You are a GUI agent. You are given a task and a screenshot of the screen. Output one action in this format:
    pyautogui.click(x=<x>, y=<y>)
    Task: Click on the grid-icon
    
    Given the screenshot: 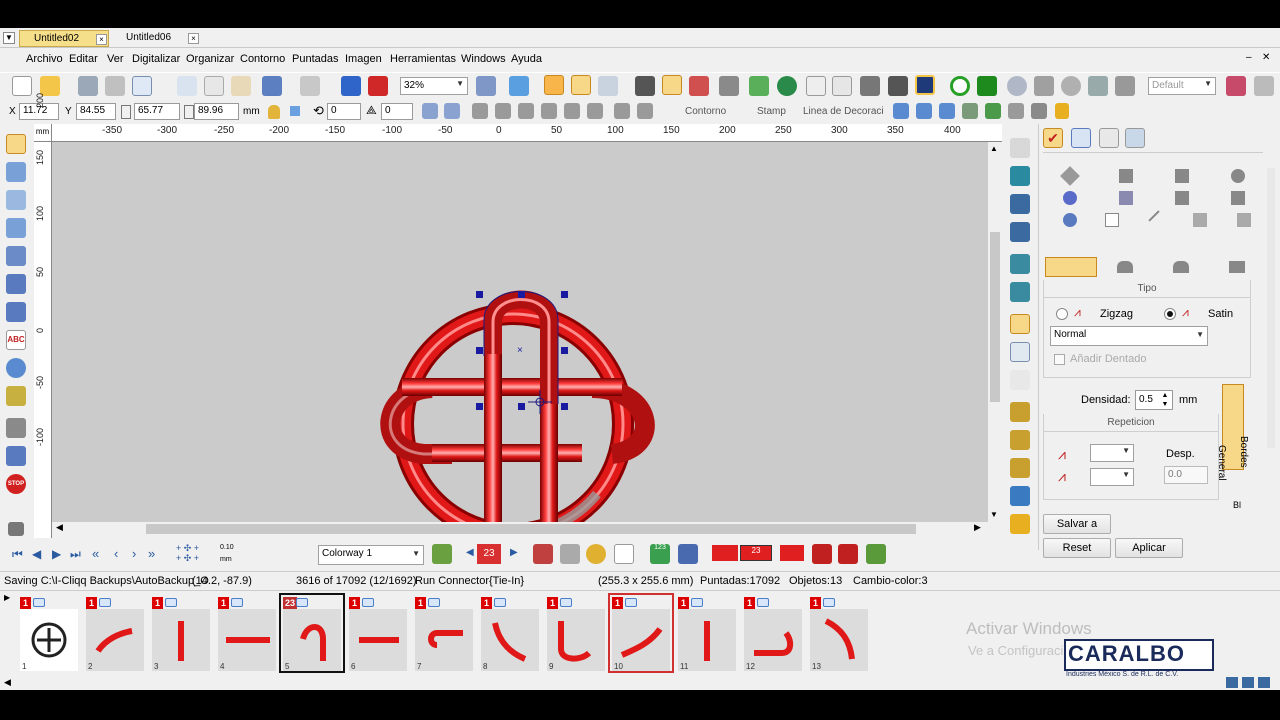 What is the action you would take?
    pyautogui.click(x=608, y=86)
    